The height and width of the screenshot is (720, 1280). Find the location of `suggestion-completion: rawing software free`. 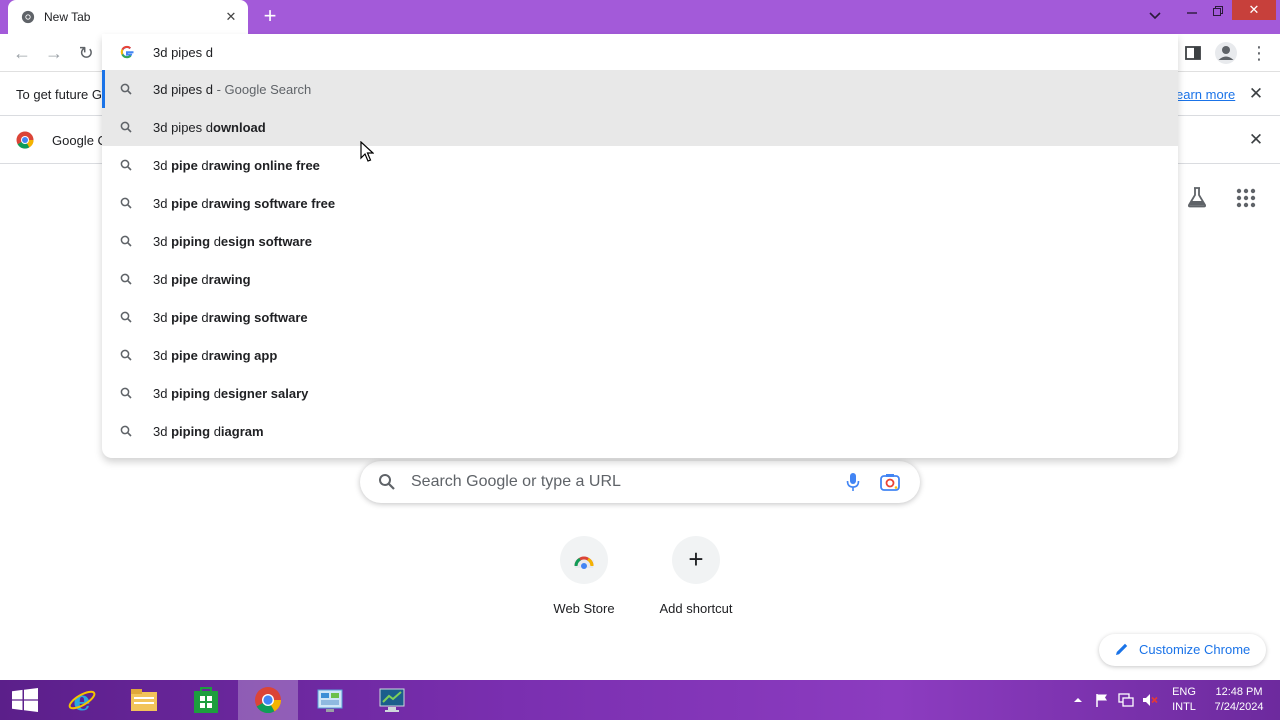

suggestion-completion: rawing software free is located at coordinates (272, 203).